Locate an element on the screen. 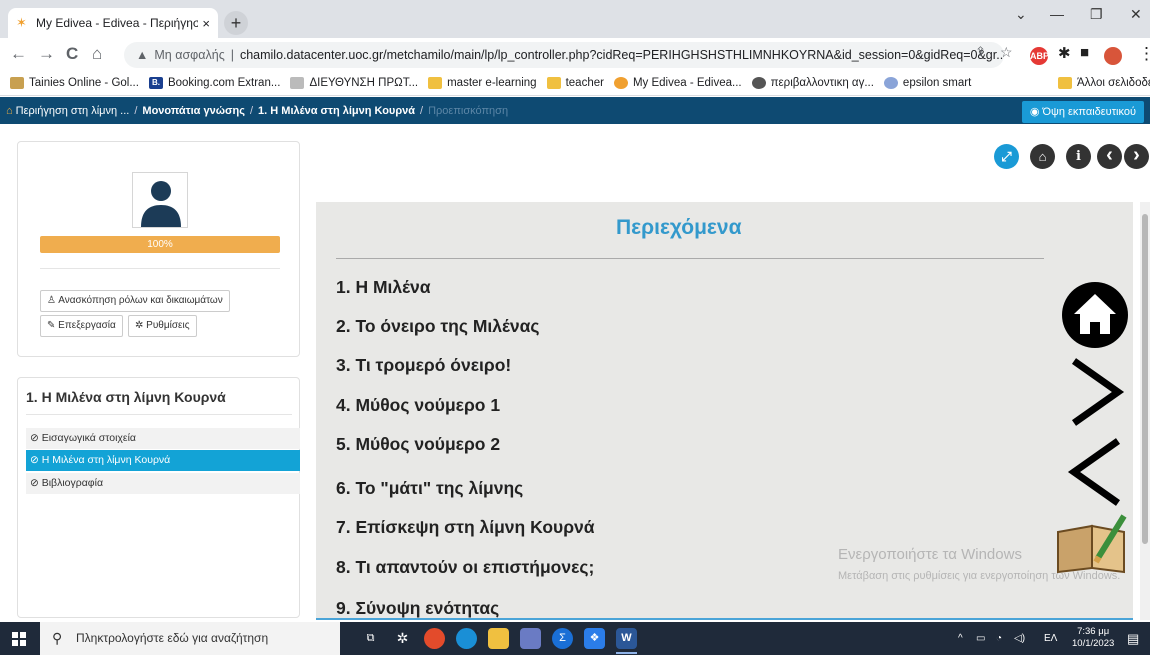 This screenshot has height=655, width=1150. bookmark-label: epsilon smart is located at coordinates (937, 82).